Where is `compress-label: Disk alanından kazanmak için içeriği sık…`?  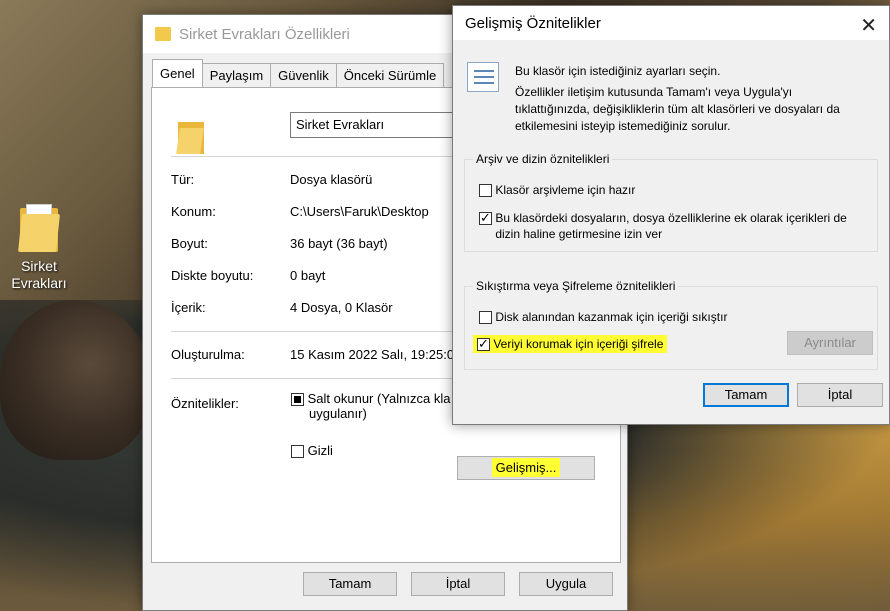
compress-label: Disk alanından kazanmak için içeriği sık… is located at coordinates (611, 317).